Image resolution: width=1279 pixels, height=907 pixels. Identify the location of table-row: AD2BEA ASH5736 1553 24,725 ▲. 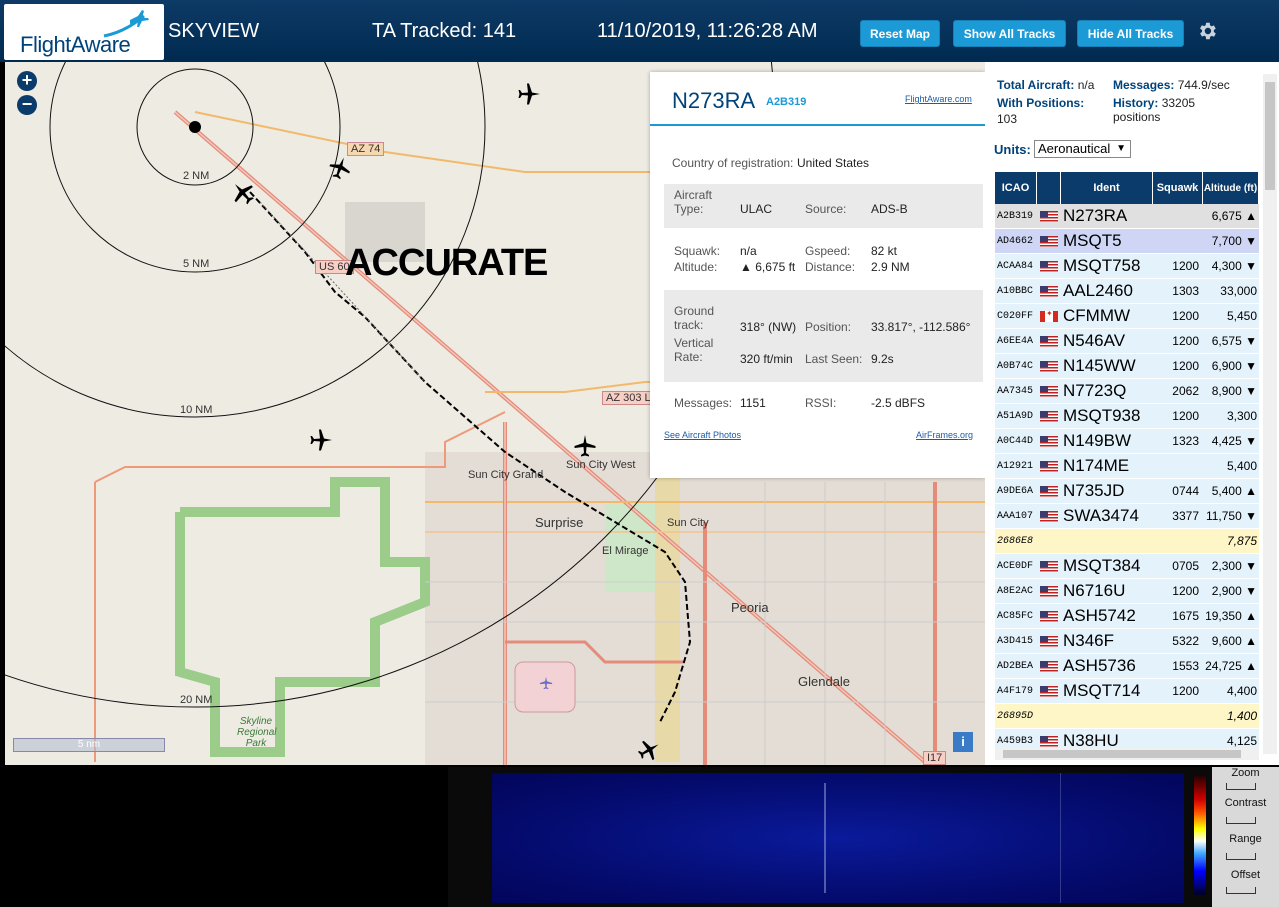
(1127, 666).